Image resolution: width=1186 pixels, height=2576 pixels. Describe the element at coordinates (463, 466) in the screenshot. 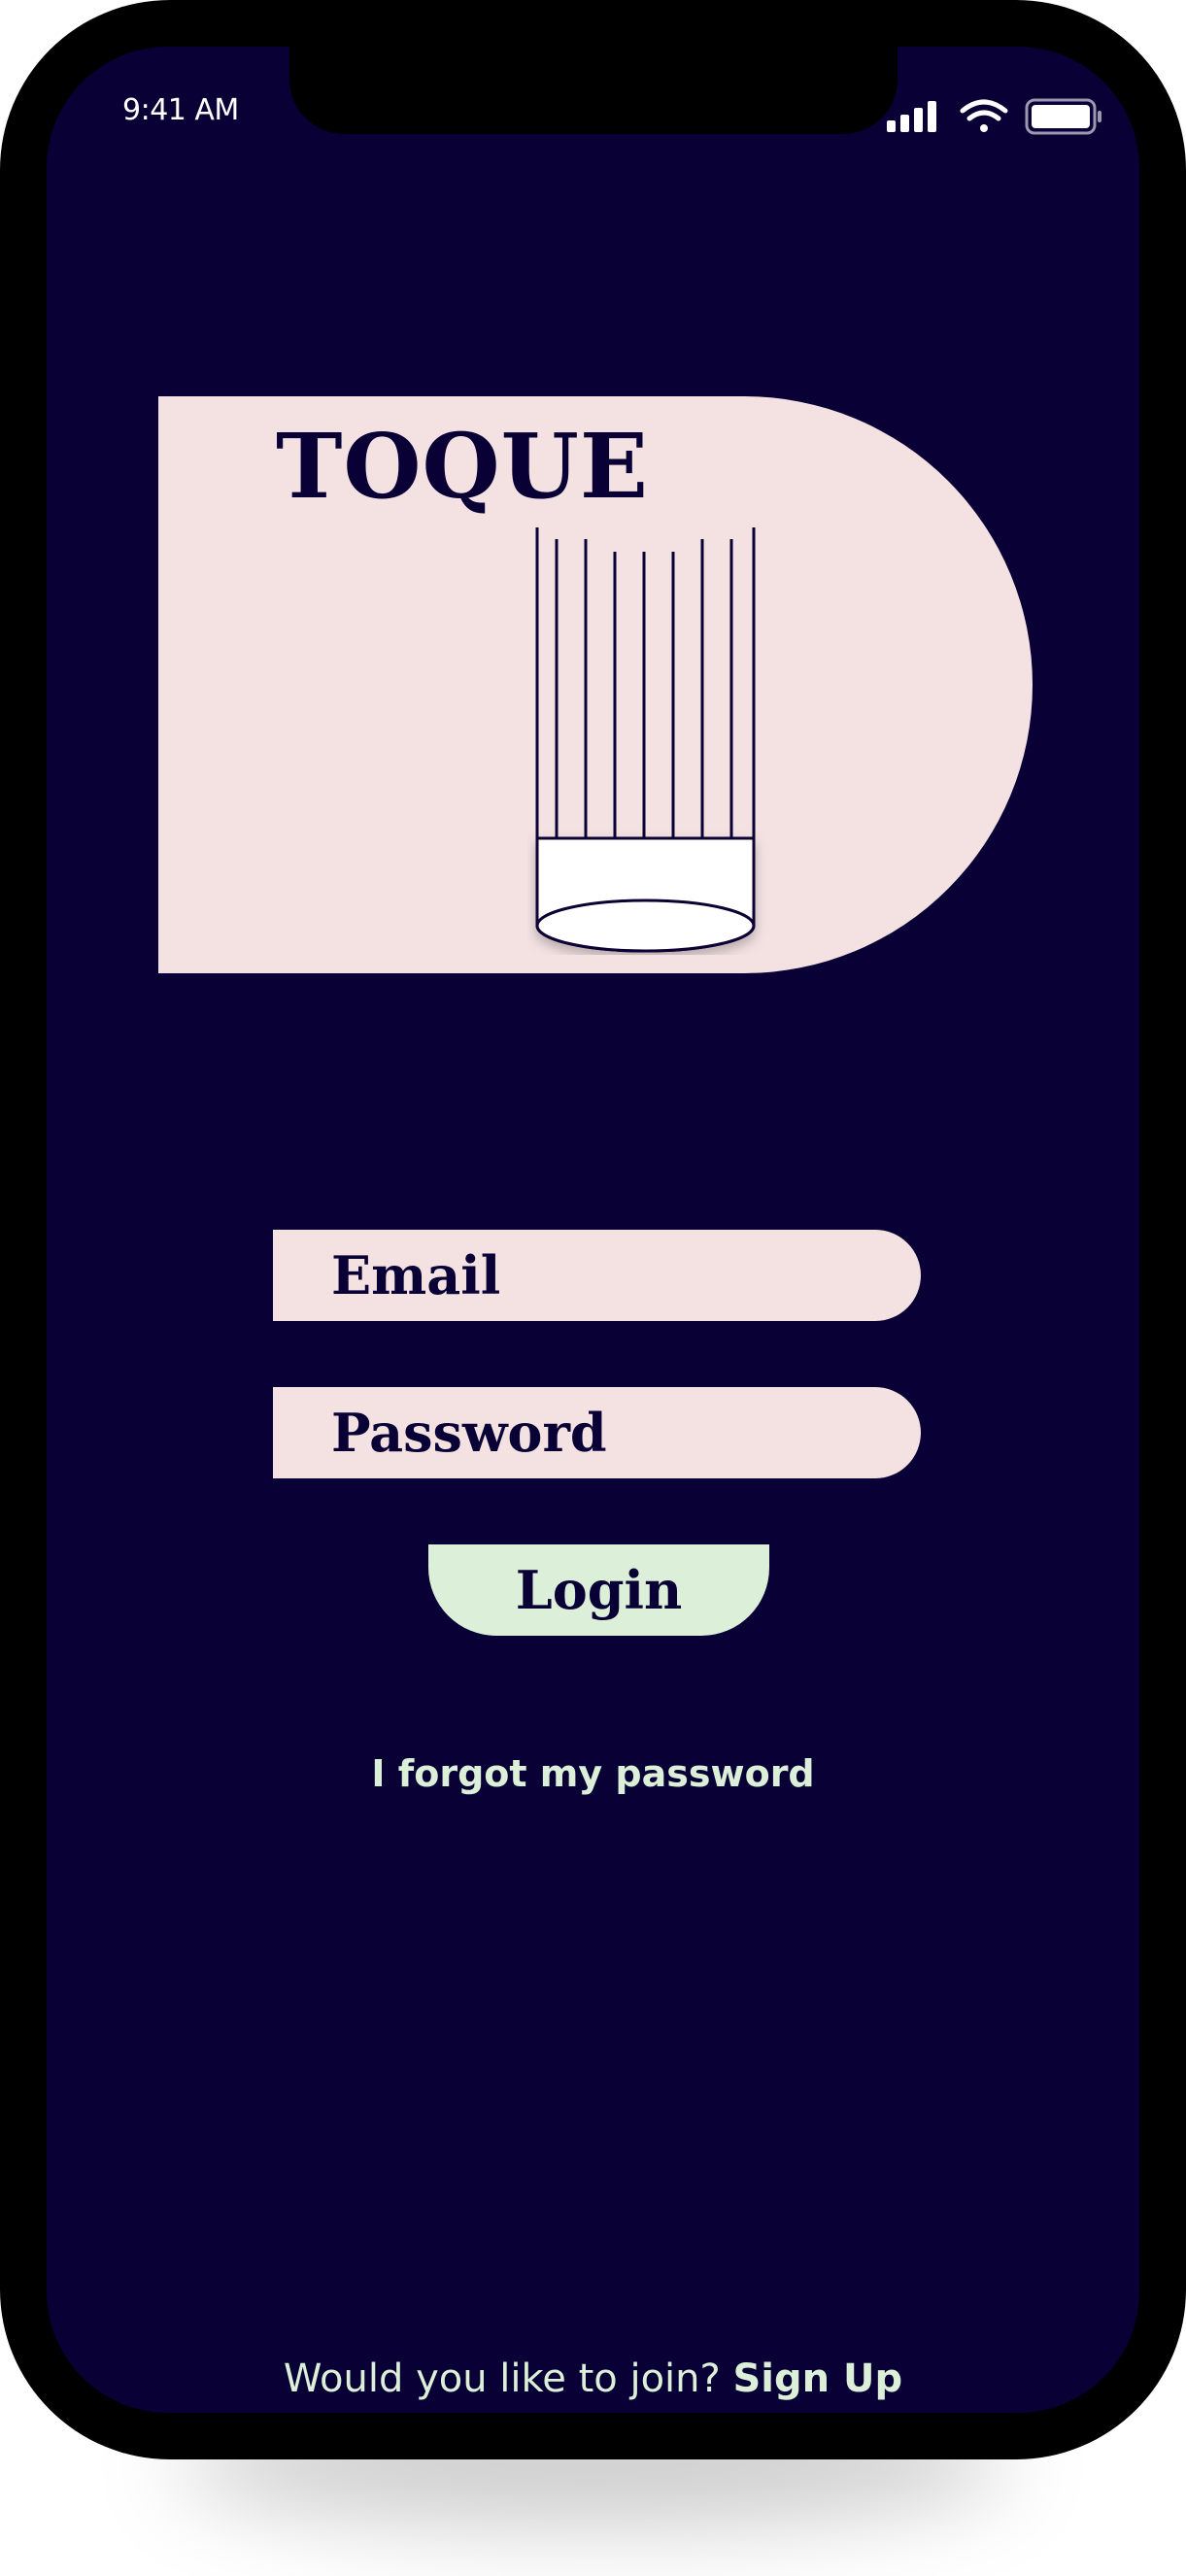

I see `brand-title: TOQUE` at that location.